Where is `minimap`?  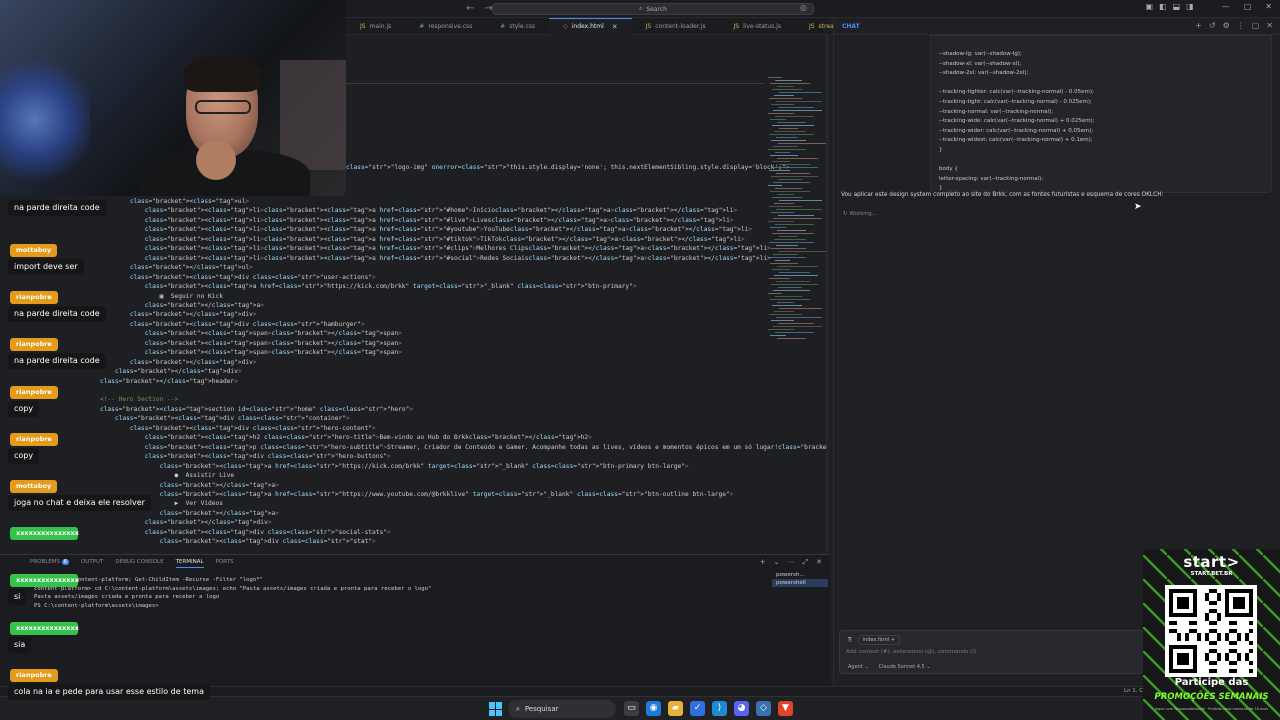 minimap is located at coordinates (797, 209).